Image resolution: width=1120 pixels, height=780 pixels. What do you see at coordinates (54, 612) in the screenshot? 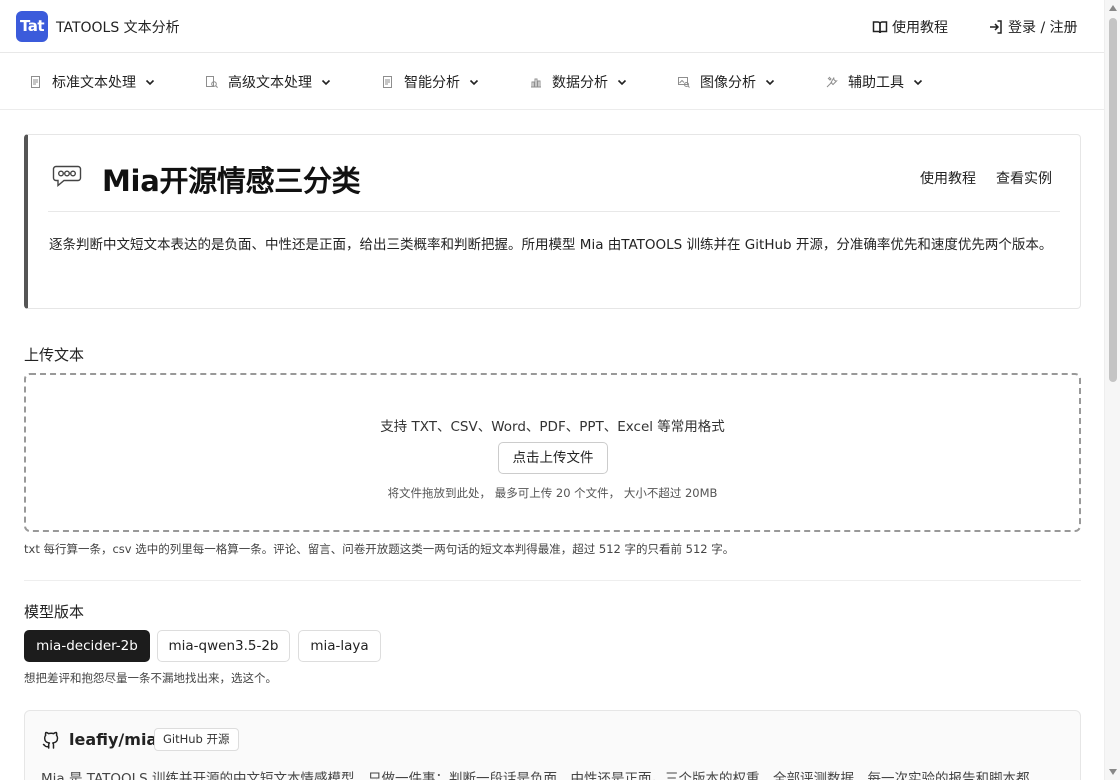
I see `model-section-label: 模型版本` at bounding box center [54, 612].